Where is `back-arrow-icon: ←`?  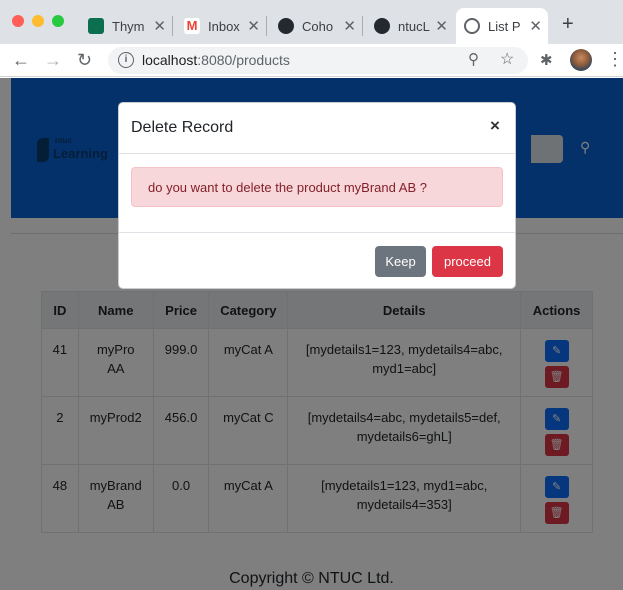
back-arrow-icon: ← is located at coordinates (21, 60).